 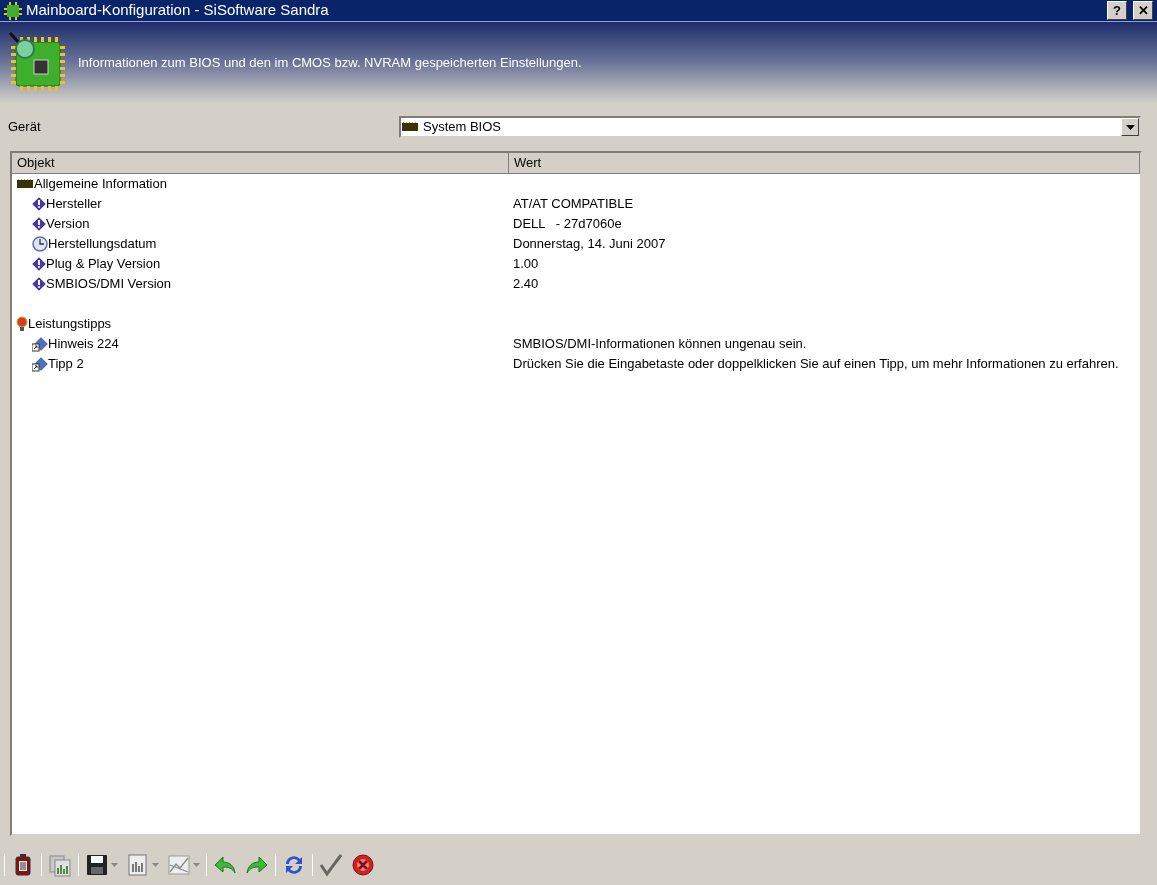 What do you see at coordinates (1143, 10) in the screenshot?
I see `close-button: ✕` at bounding box center [1143, 10].